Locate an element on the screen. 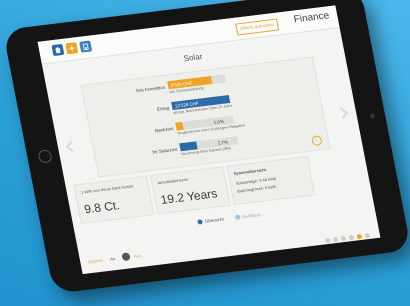  tile-value: 9.8 Ct. is located at coordinates (101, 207).